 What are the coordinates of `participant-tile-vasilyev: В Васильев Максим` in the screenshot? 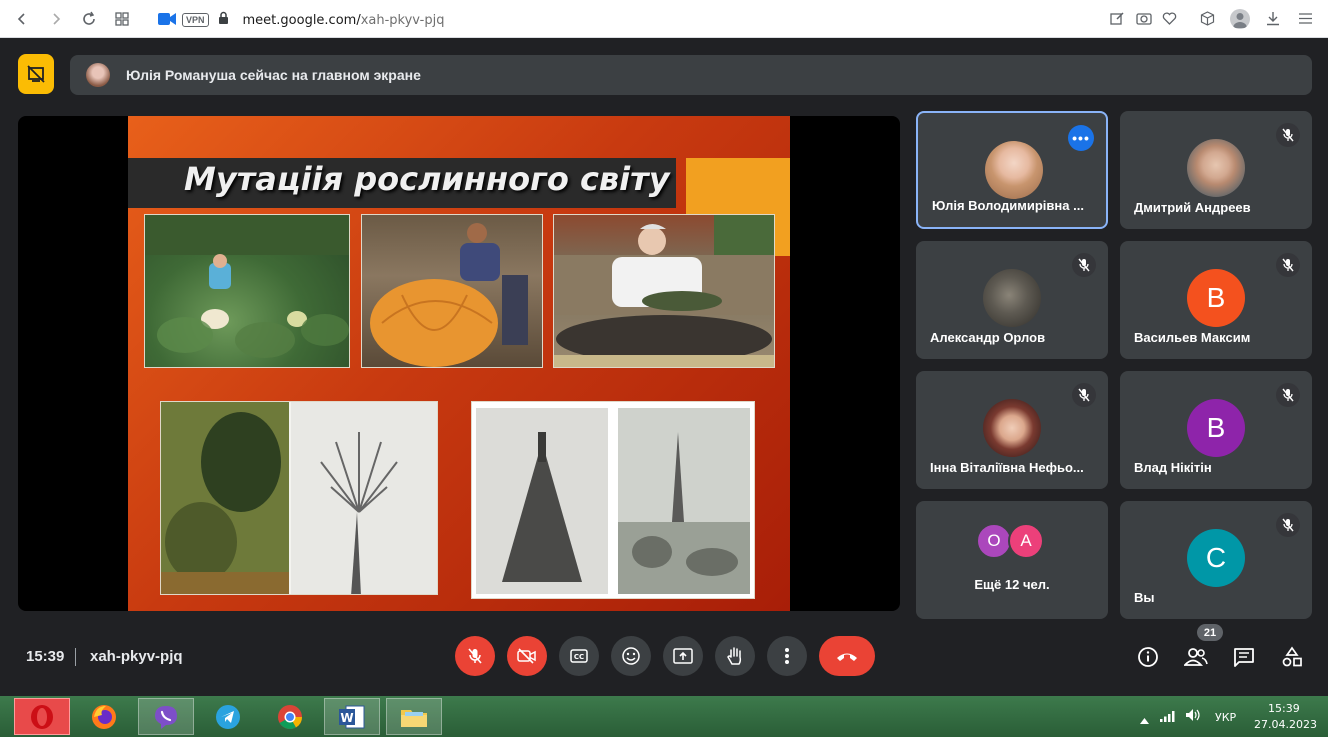 It's located at (1216, 300).